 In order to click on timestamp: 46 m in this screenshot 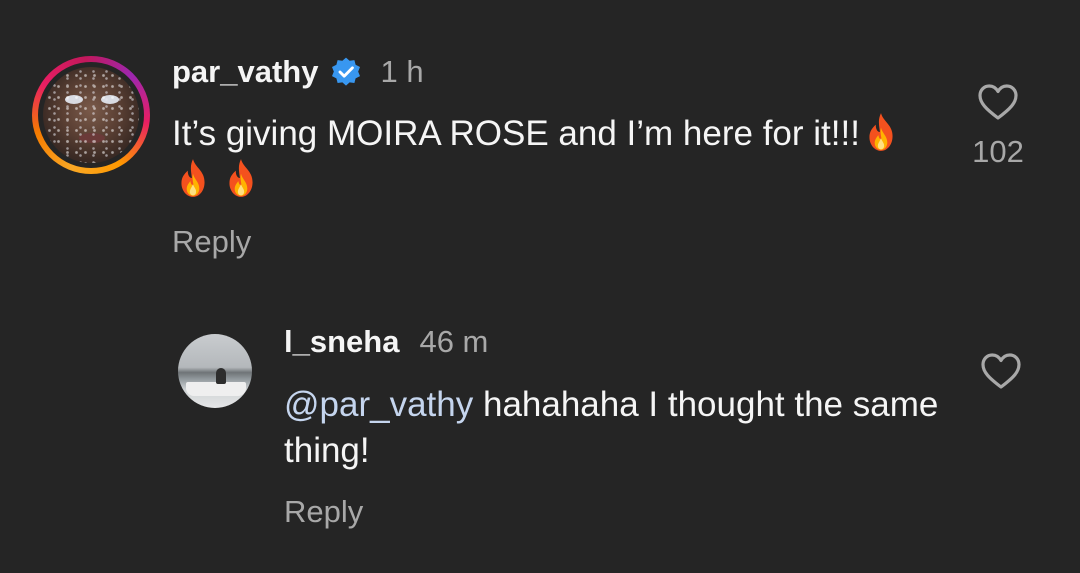, I will do `click(454, 341)`.